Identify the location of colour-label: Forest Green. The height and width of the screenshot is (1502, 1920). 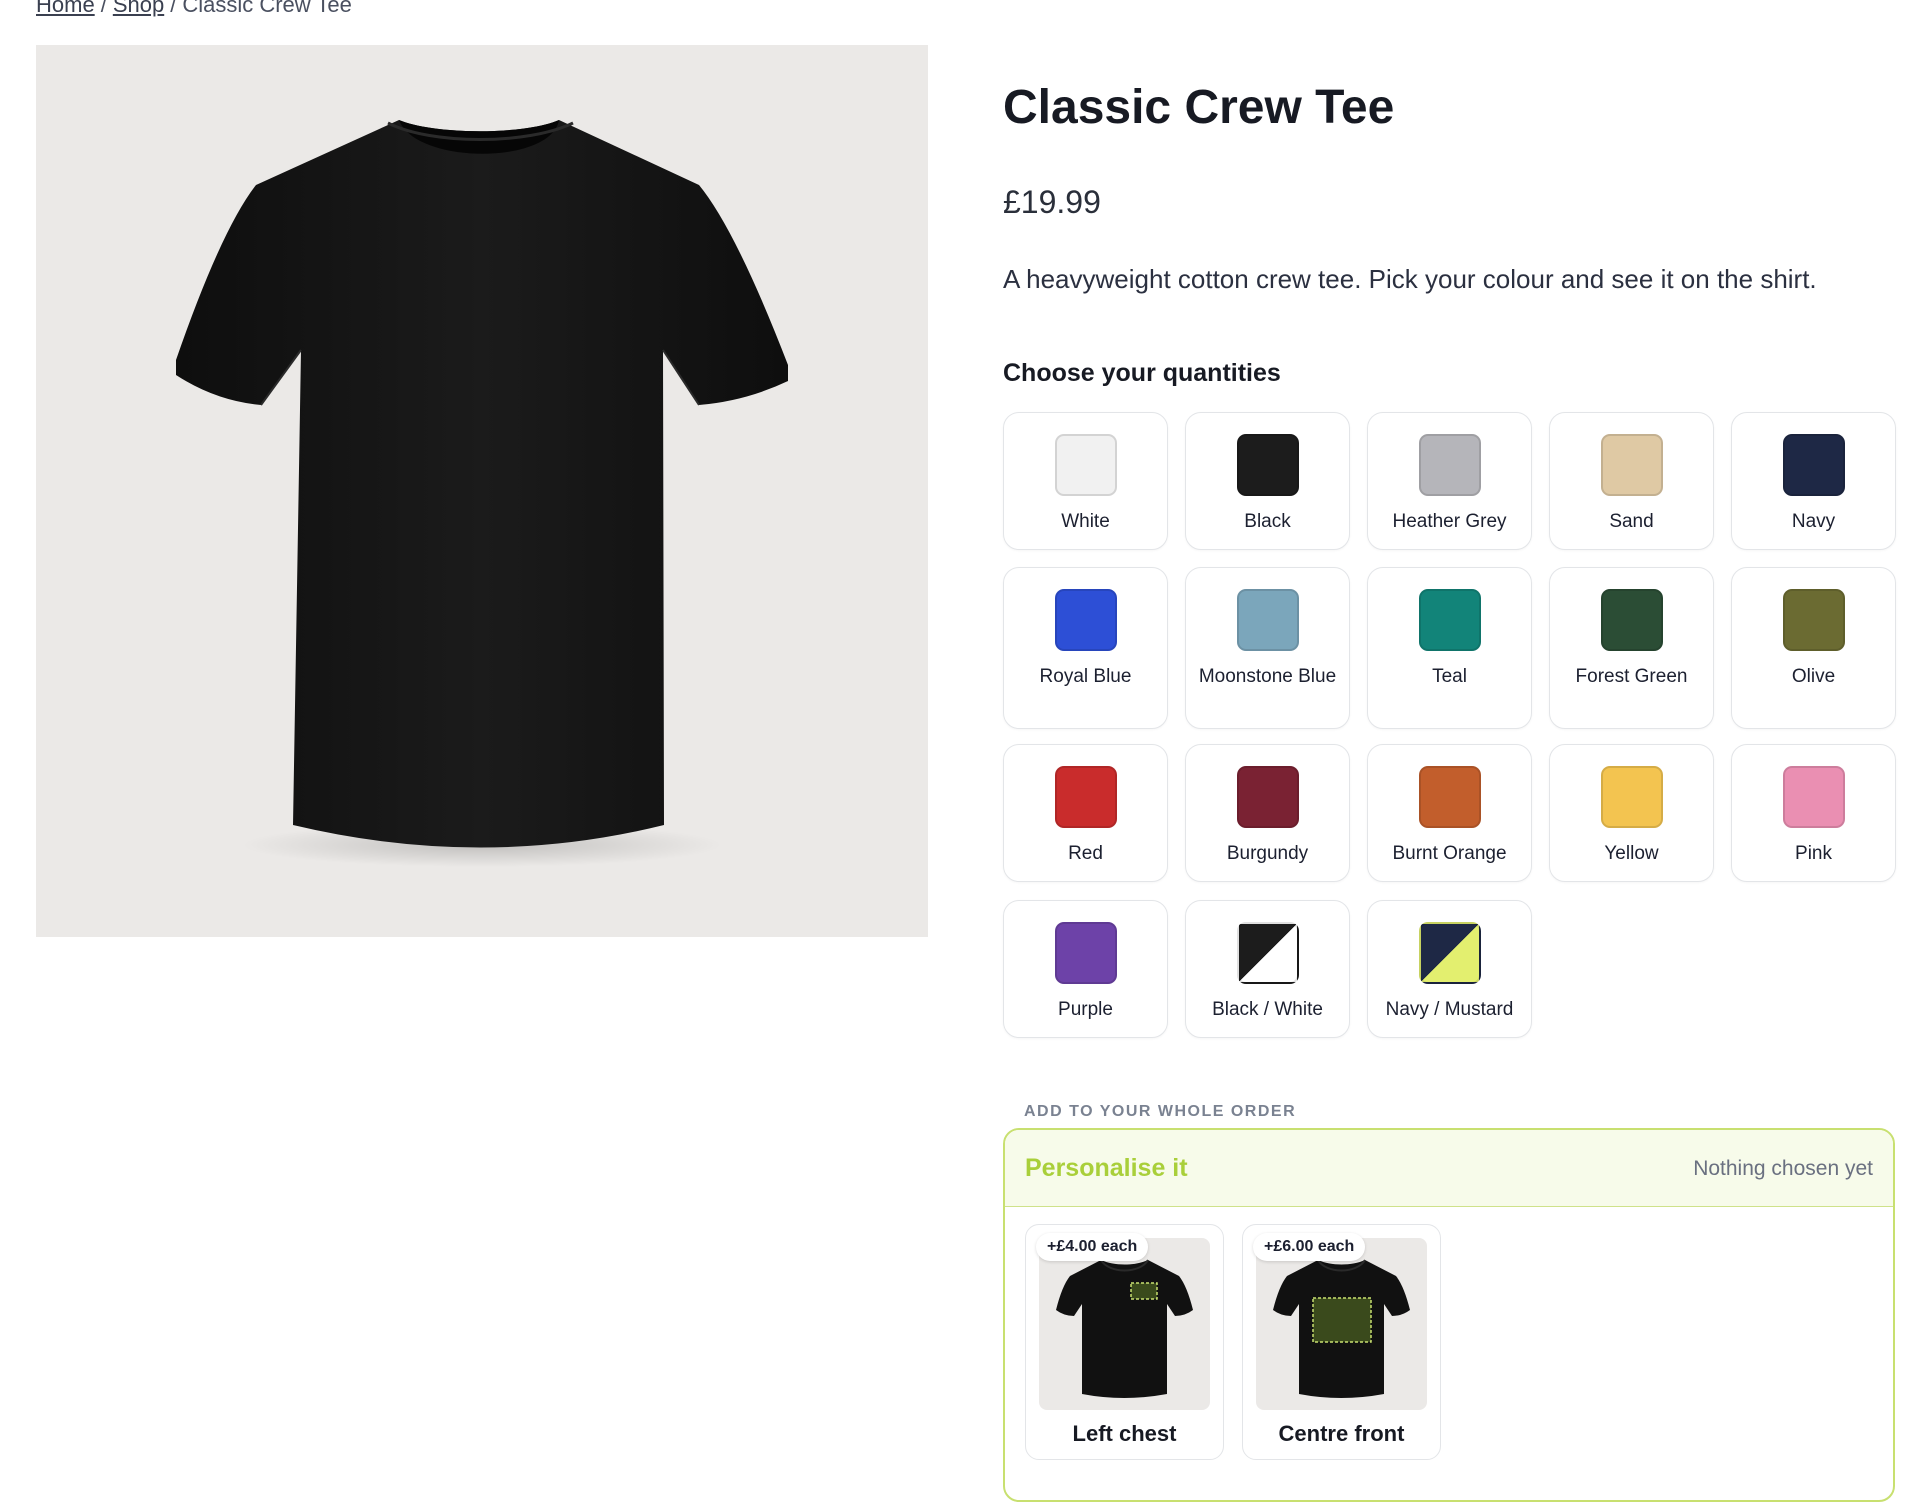
(1631, 676).